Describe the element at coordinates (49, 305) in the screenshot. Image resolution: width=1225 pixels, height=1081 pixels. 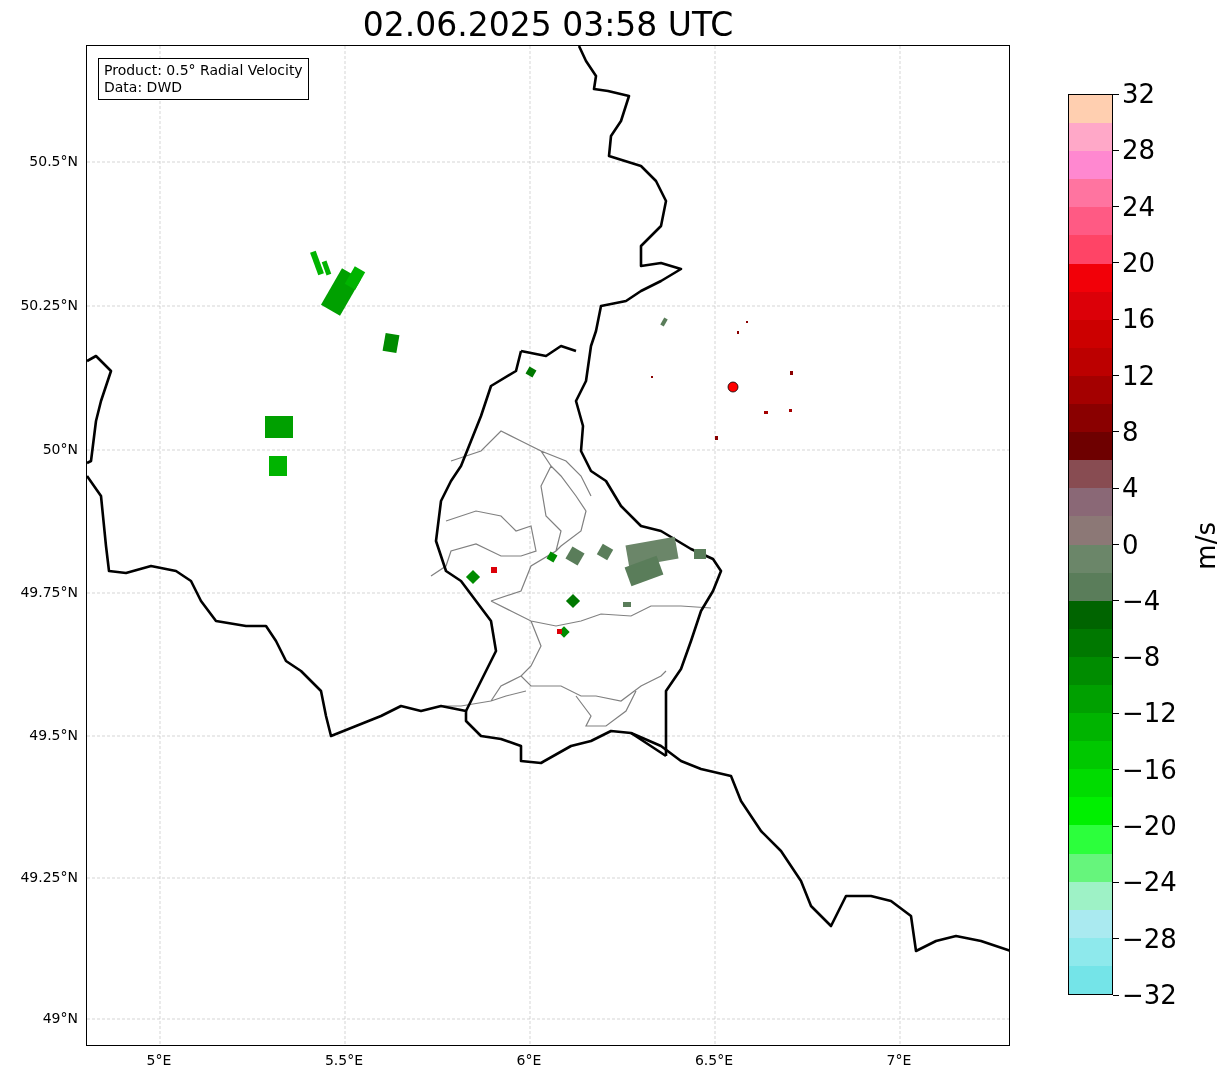
I see `latitude-label: 50.25°N` at that location.